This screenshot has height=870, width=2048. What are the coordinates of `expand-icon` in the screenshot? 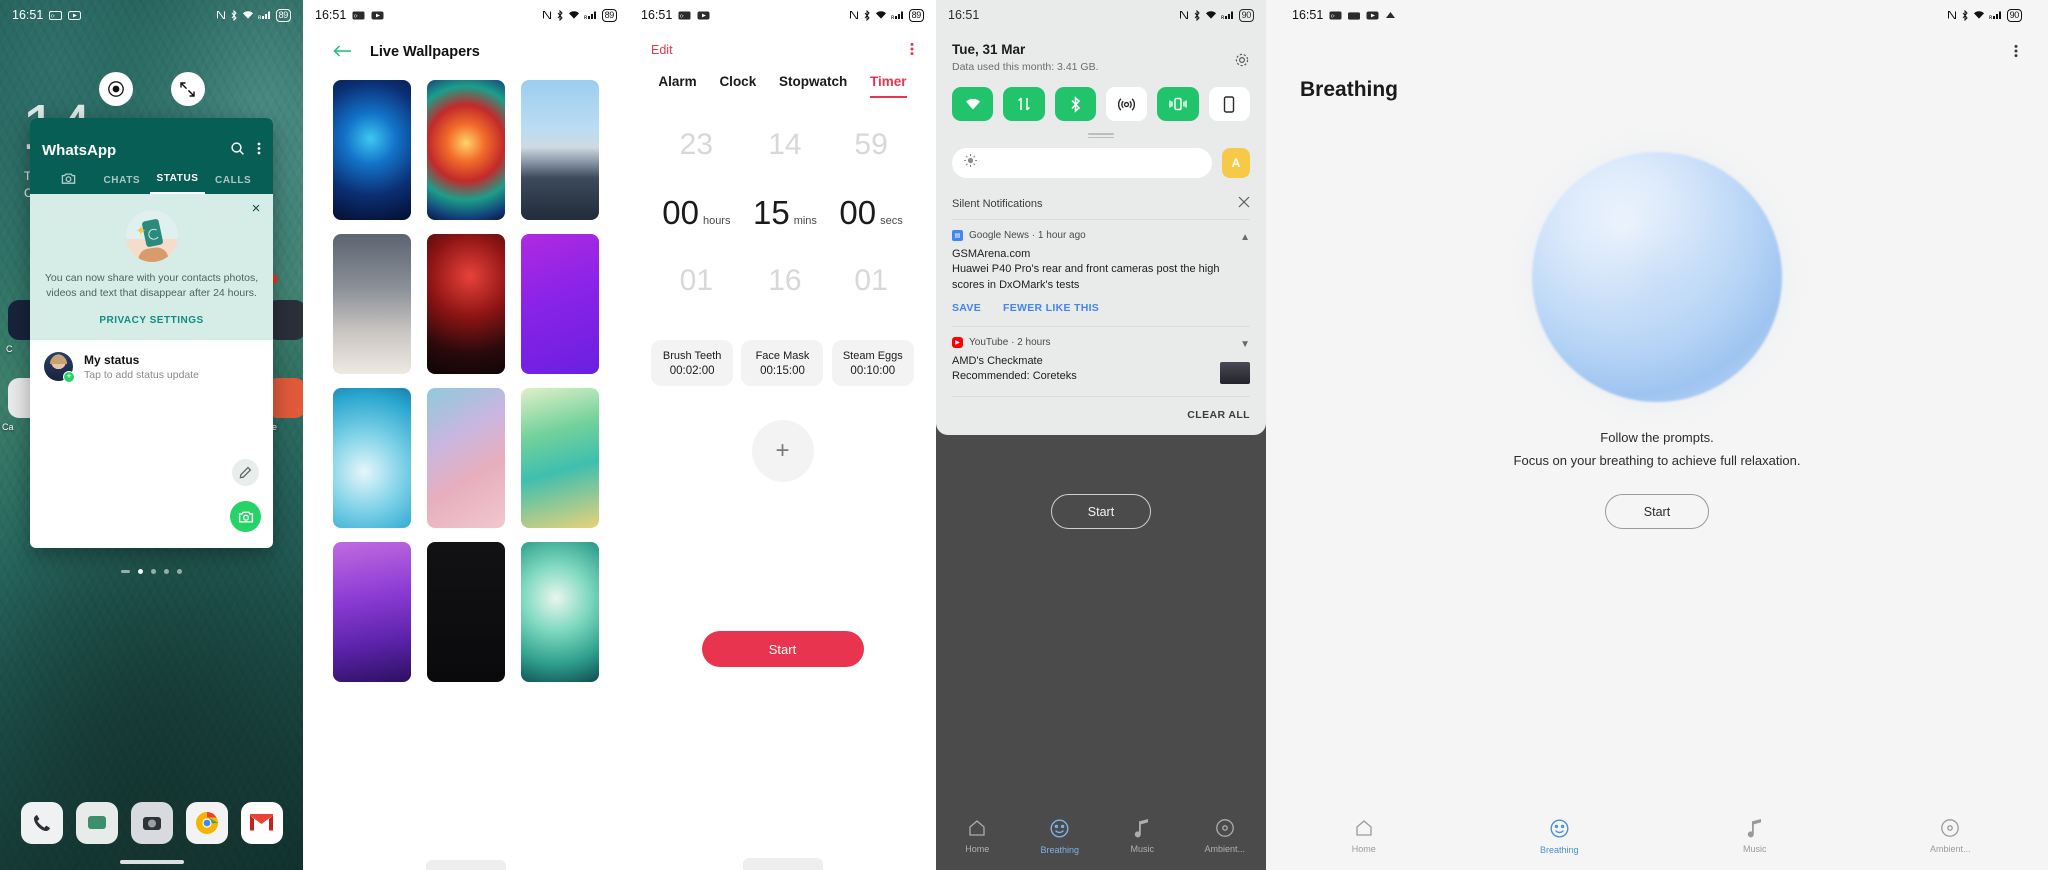 It's located at (187, 89).